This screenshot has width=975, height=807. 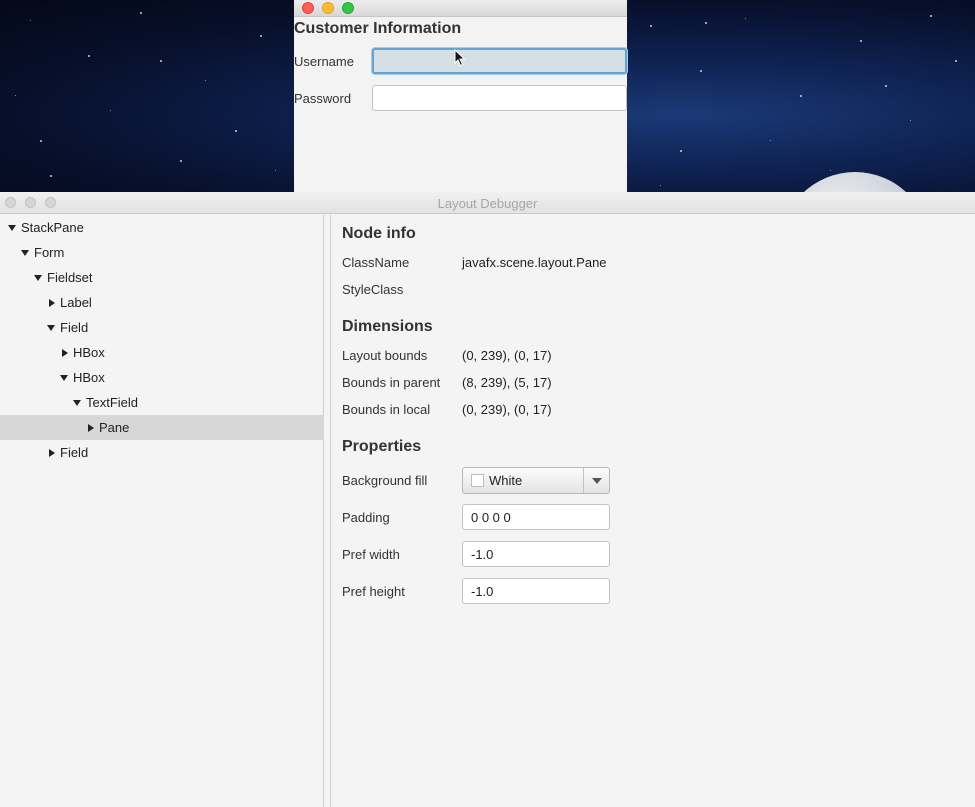 What do you see at coordinates (376, 262) in the screenshot?
I see `classname-label: ClassName` at bounding box center [376, 262].